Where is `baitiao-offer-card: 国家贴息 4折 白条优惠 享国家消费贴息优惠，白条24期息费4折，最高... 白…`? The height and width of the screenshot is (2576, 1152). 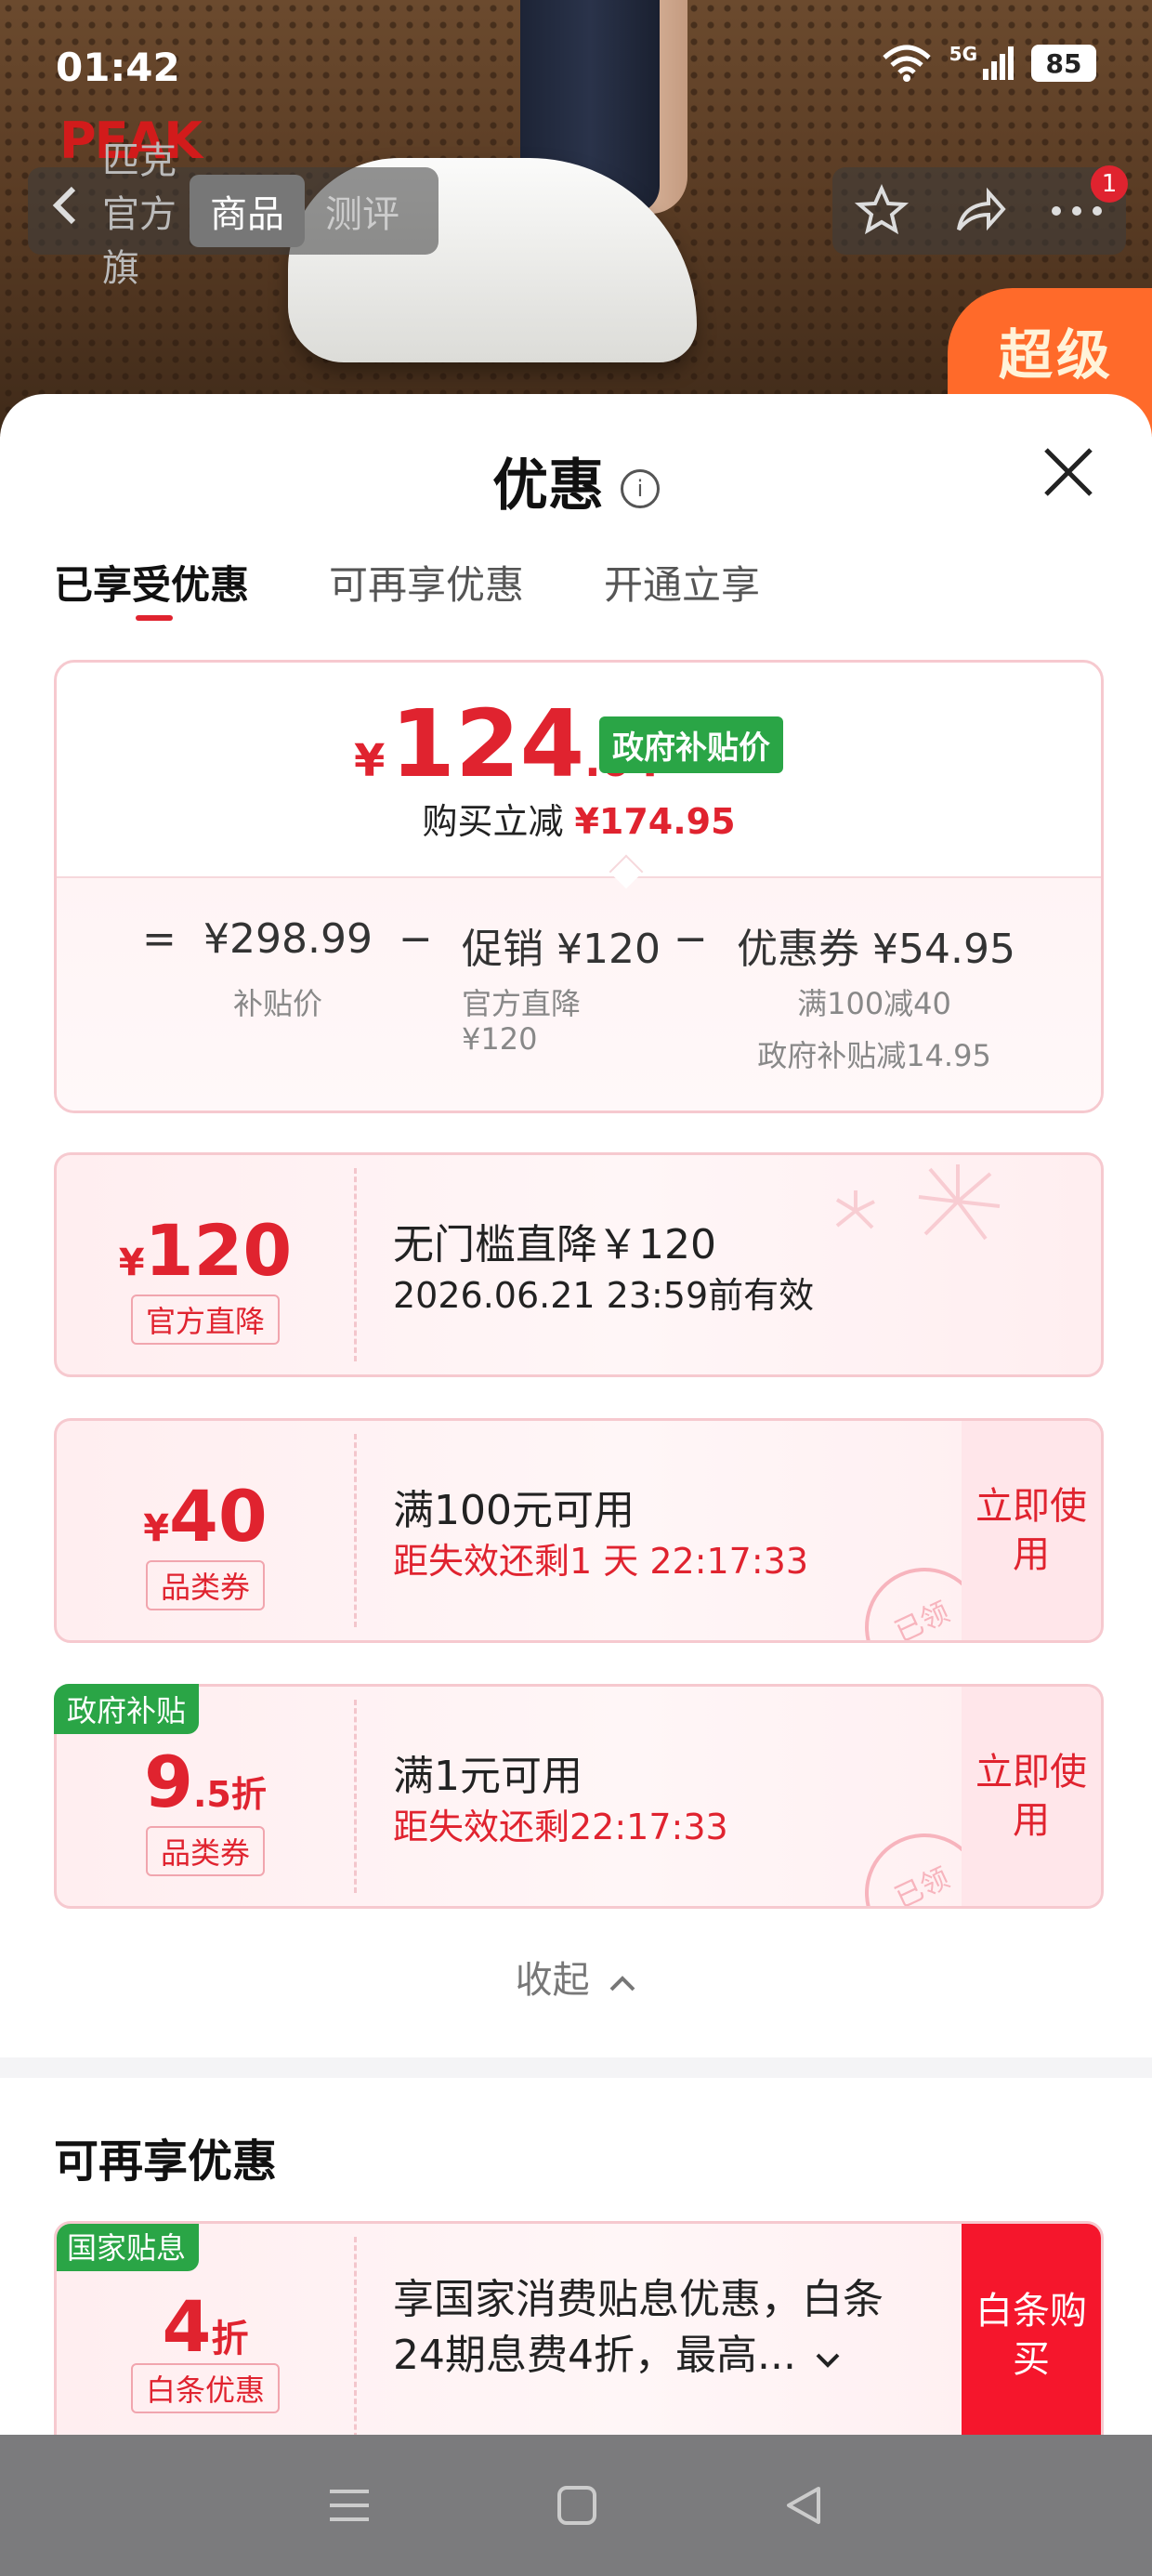 baitiao-offer-card: 国家贴息 4折 白条优惠 享国家消费贴息优惠，白条24期息费4折，最高... 白… is located at coordinates (579, 2335).